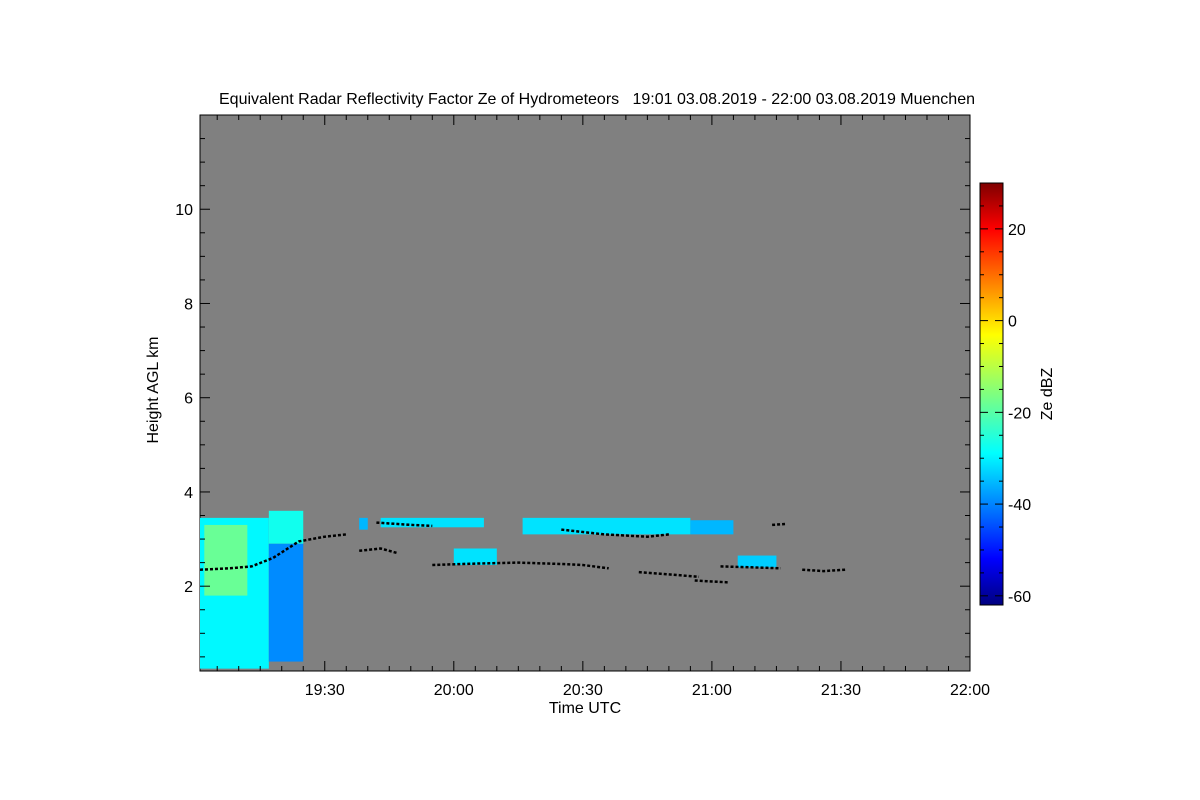 This screenshot has width=1200, height=800. I want to click on colorbar-tick-label: -20, so click(1019, 413).